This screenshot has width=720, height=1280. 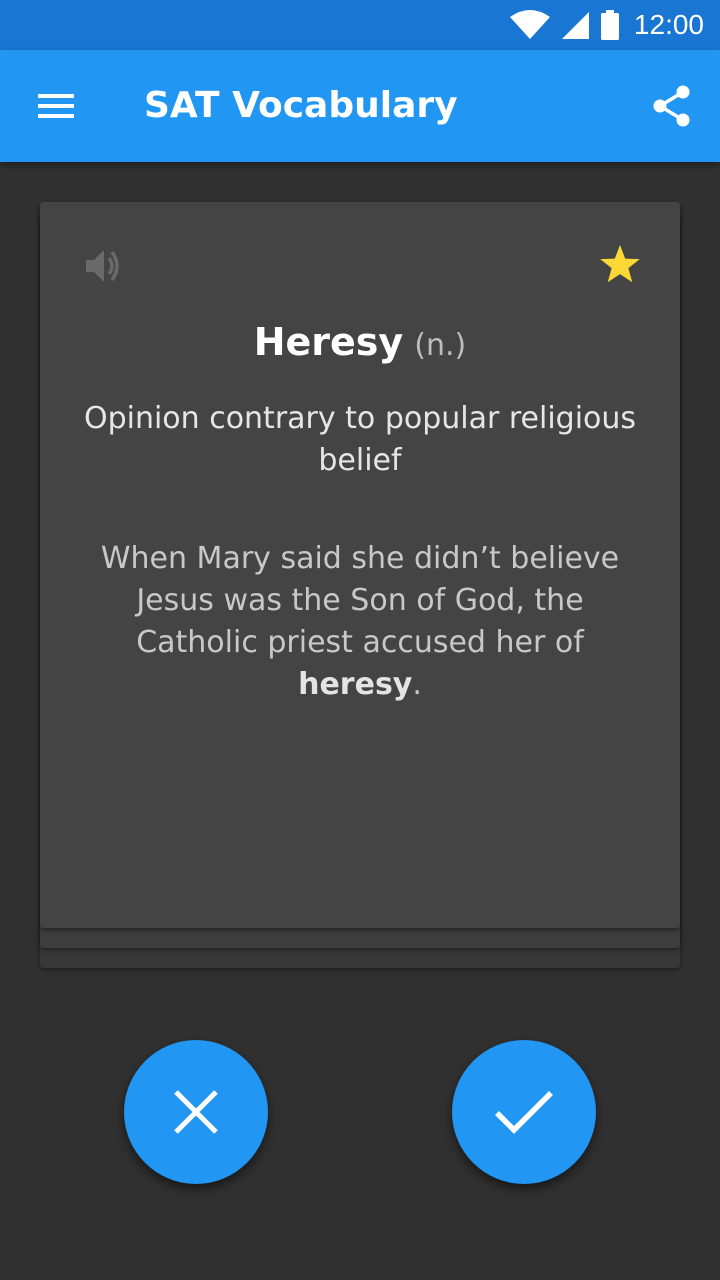 What do you see at coordinates (610, 25) in the screenshot?
I see `battery-icon` at bounding box center [610, 25].